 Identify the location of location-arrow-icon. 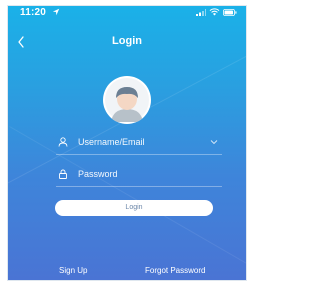
(56, 12).